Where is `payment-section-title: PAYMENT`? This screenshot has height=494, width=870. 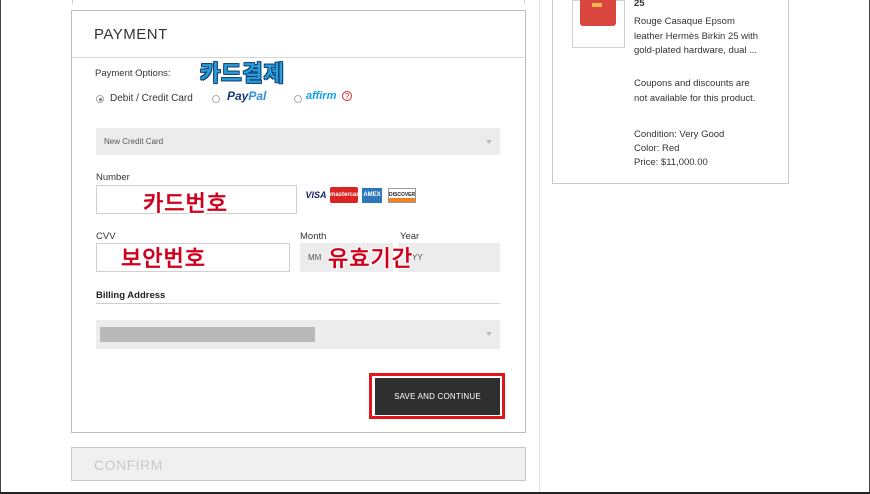 payment-section-title: PAYMENT is located at coordinates (131, 34).